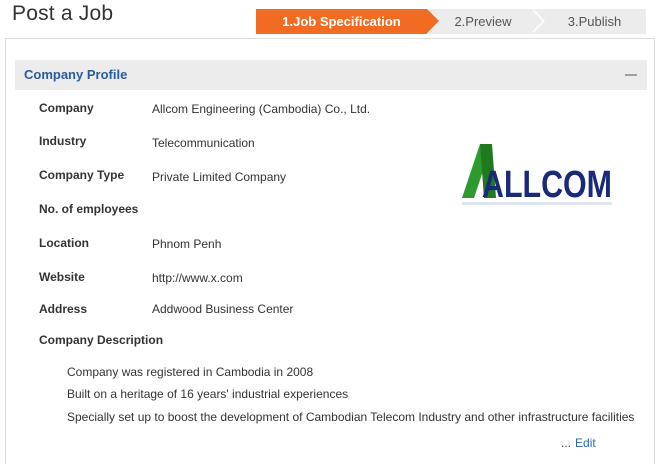 The width and height of the screenshot is (660, 464). What do you see at coordinates (219, 177) in the screenshot?
I see `company-type-value: Private Limited Company` at bounding box center [219, 177].